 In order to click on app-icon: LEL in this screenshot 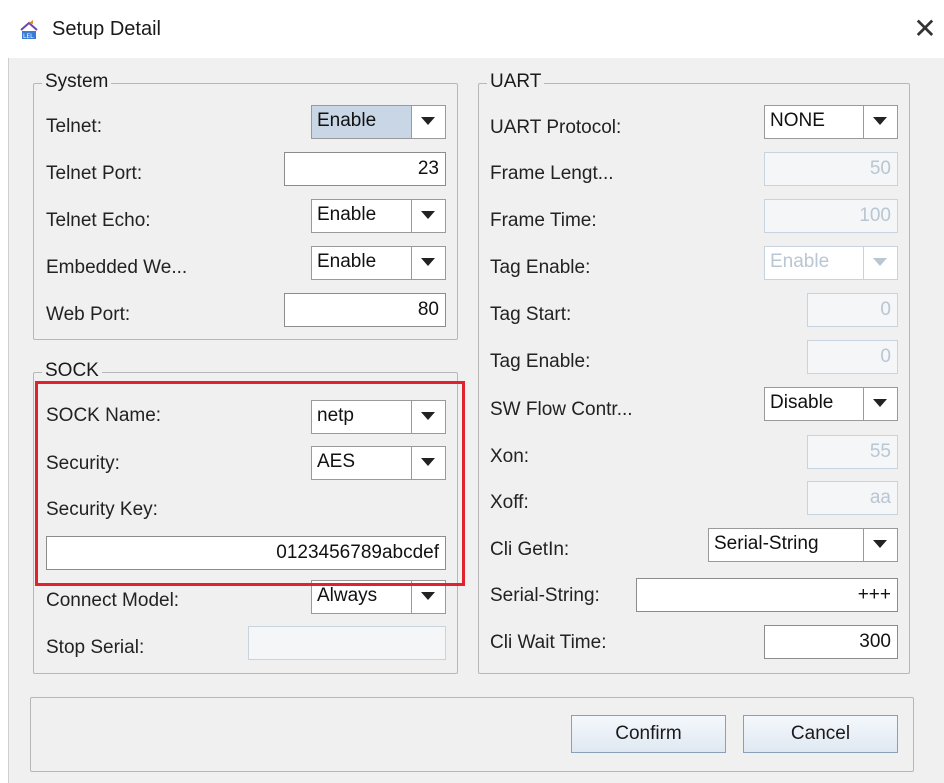, I will do `click(29, 30)`.